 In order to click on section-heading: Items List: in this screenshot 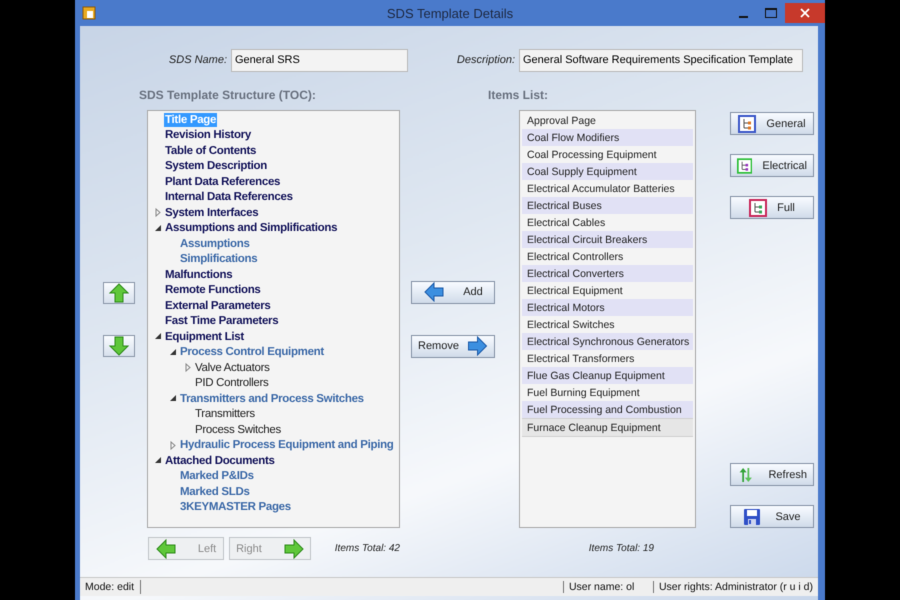, I will do `click(518, 95)`.